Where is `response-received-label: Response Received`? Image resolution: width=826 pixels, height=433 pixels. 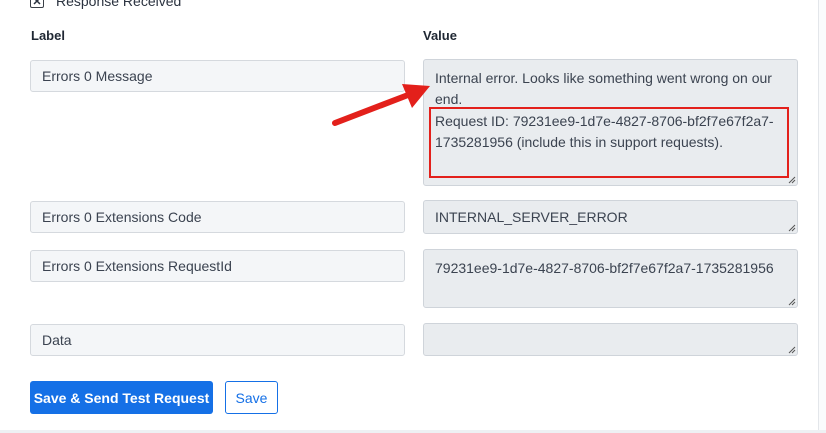 response-received-label: Response Received is located at coordinates (119, 4).